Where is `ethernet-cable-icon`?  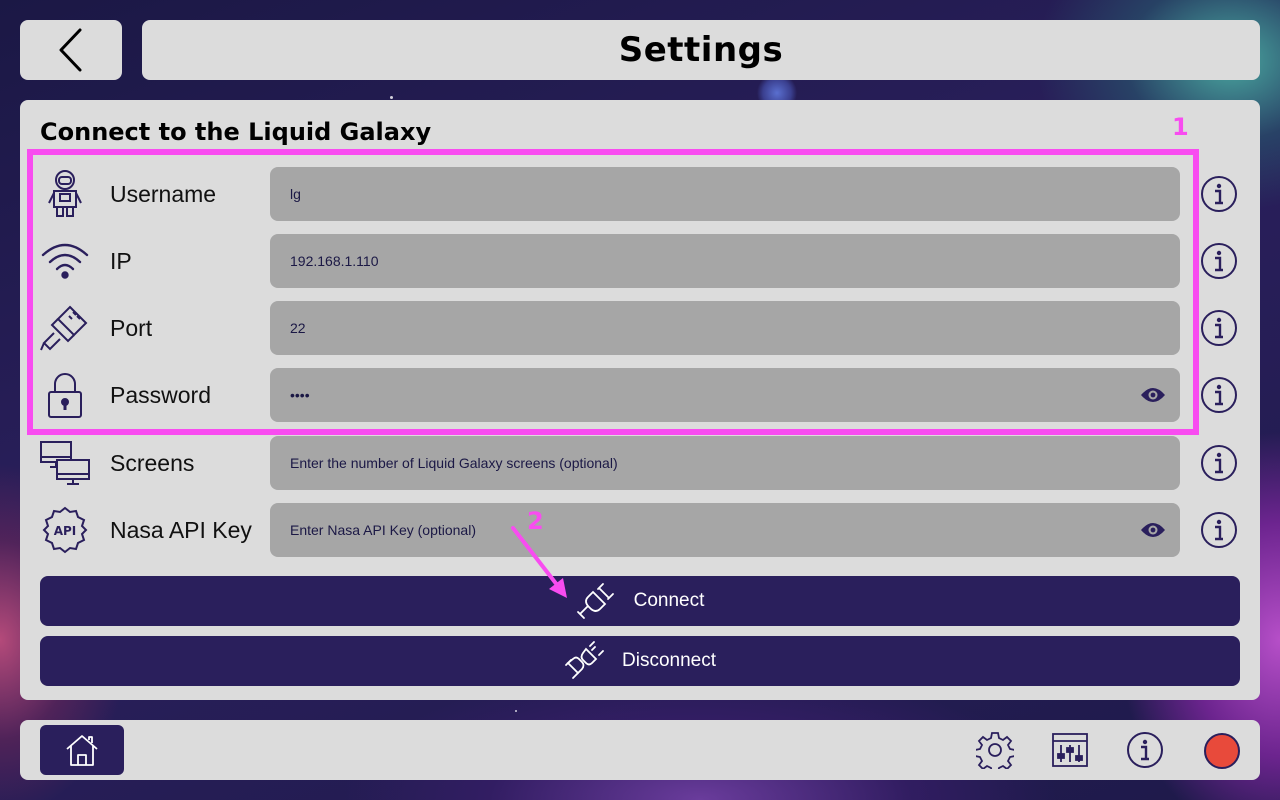
ethernet-cable-icon is located at coordinates (65, 328).